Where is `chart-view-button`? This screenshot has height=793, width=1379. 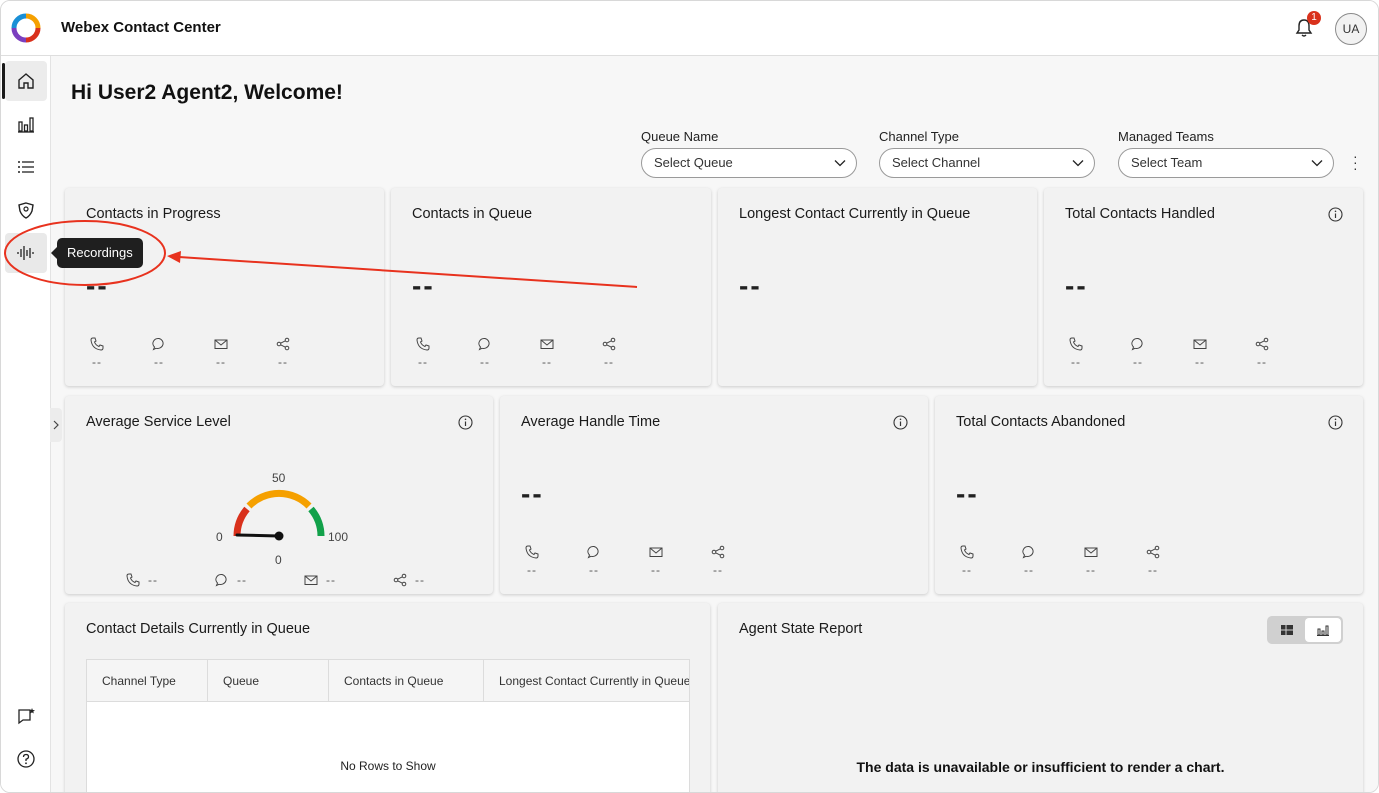 chart-view-button is located at coordinates (1323, 630).